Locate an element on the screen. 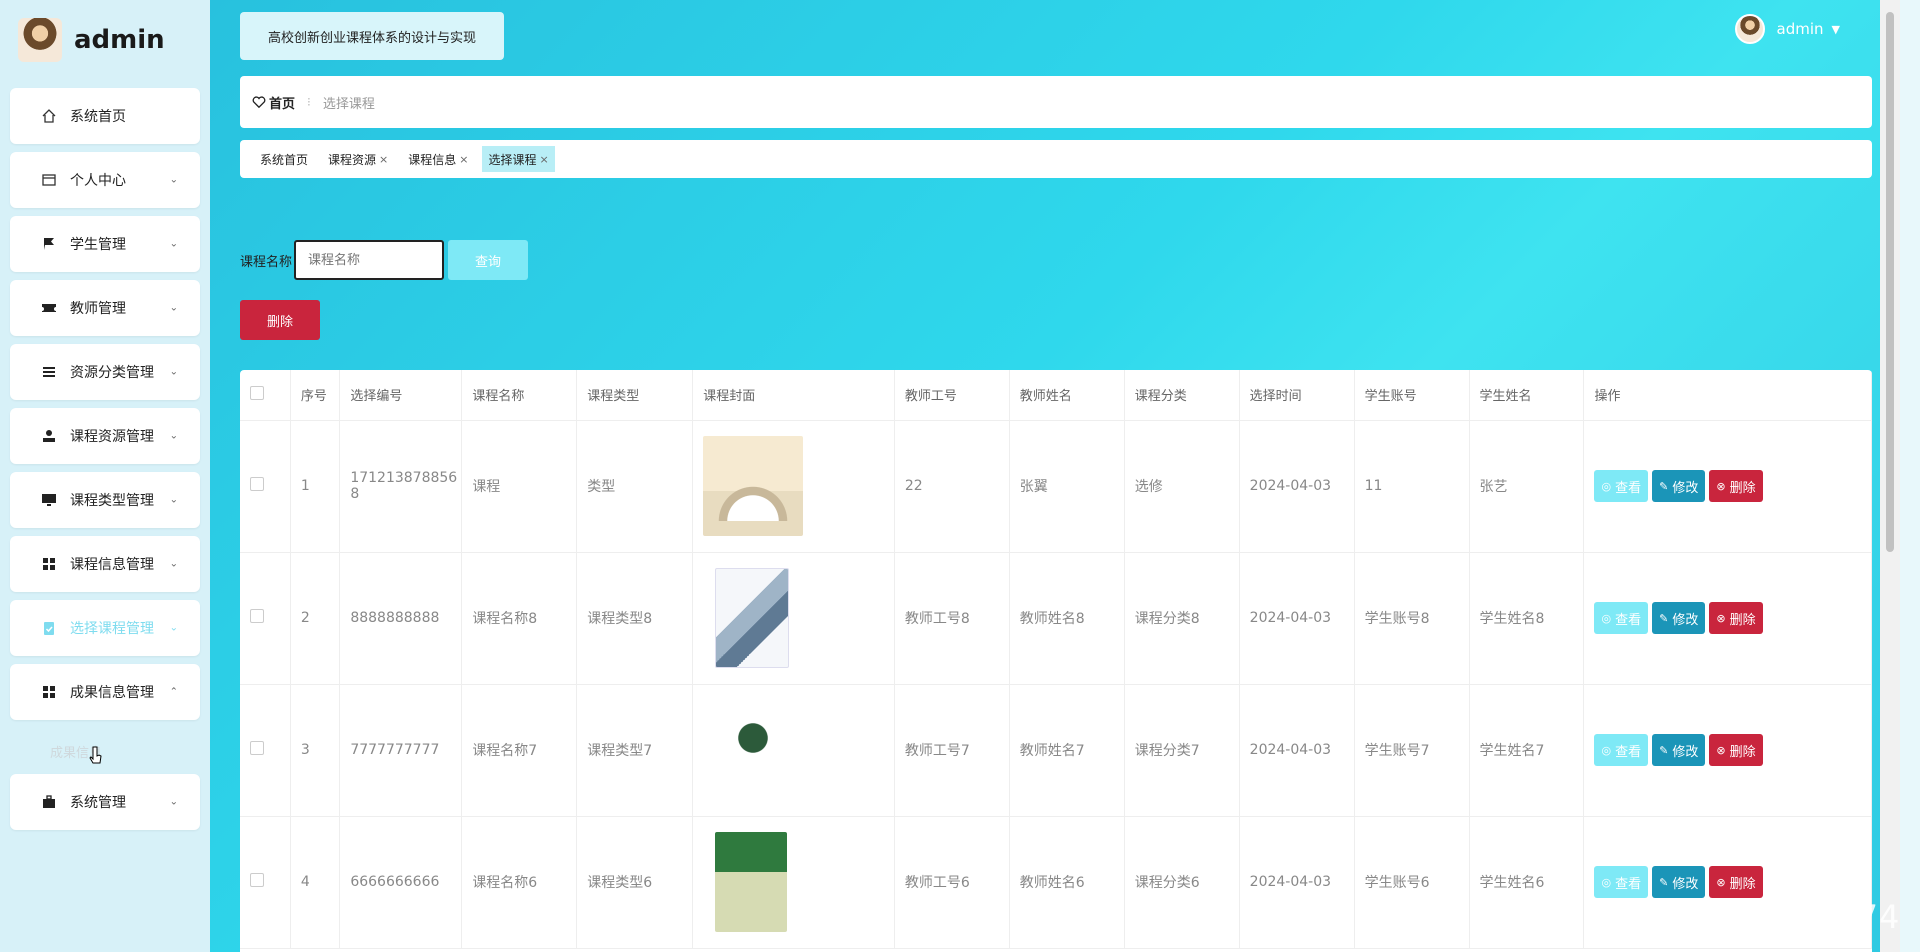  sidebar-item-teachers: 教师管理 ⌄ is located at coordinates (105, 308).